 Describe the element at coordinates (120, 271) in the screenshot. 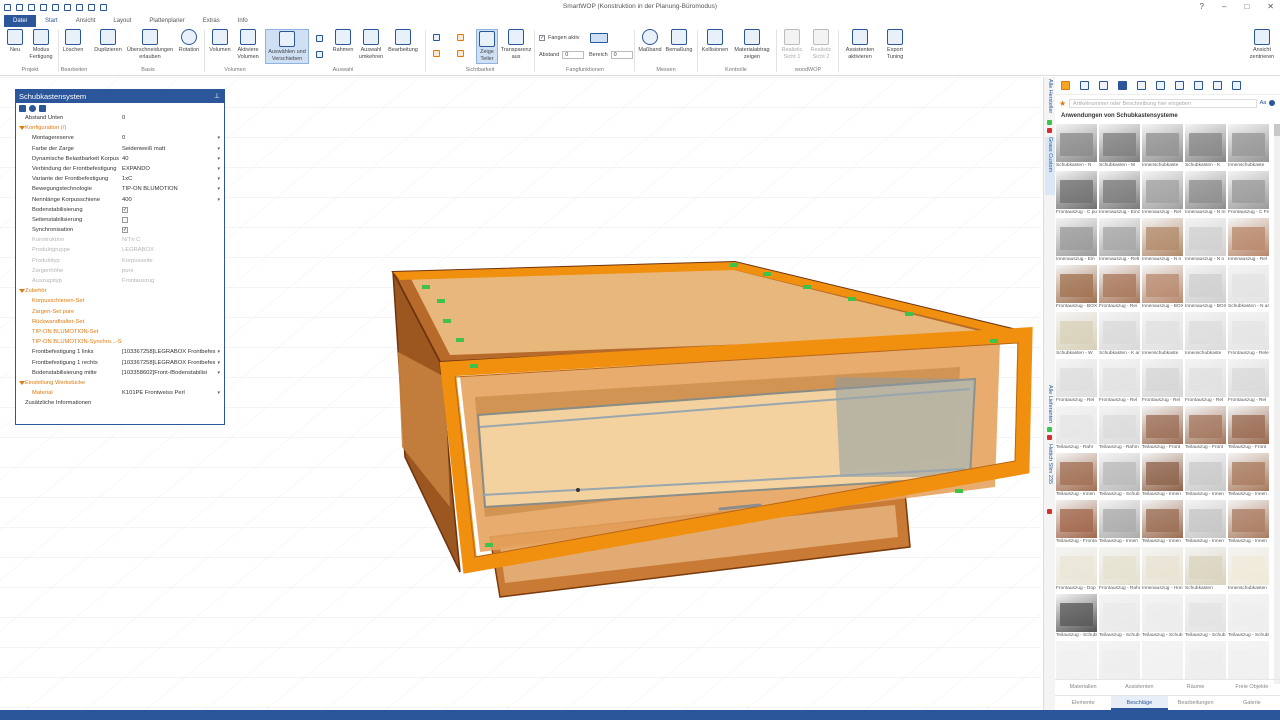

I see `property-row: Zargenhöhe pure` at that location.